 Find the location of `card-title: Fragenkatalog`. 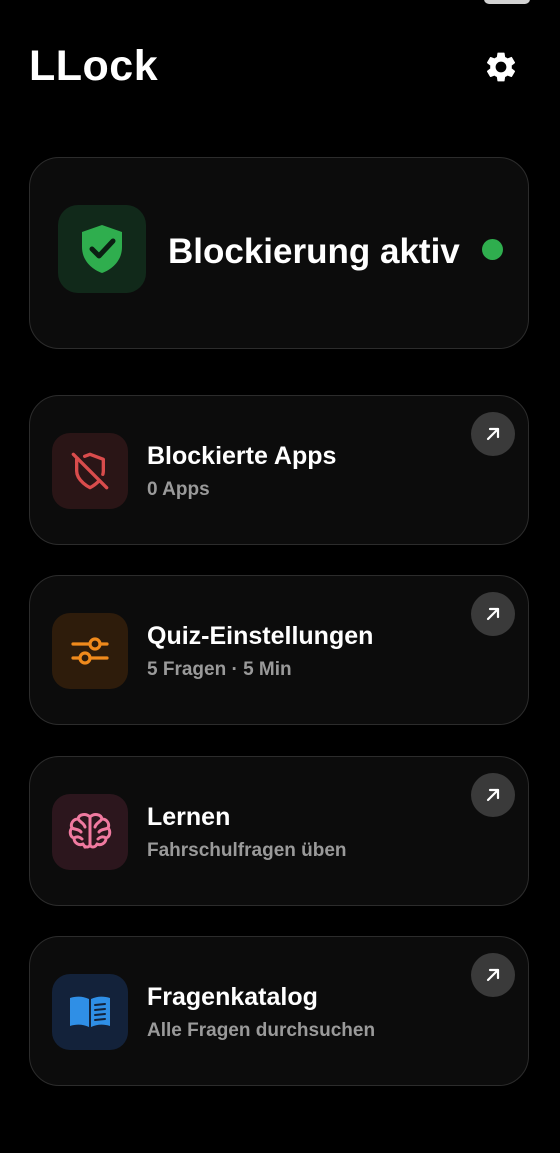

card-title: Fragenkatalog is located at coordinates (232, 997).